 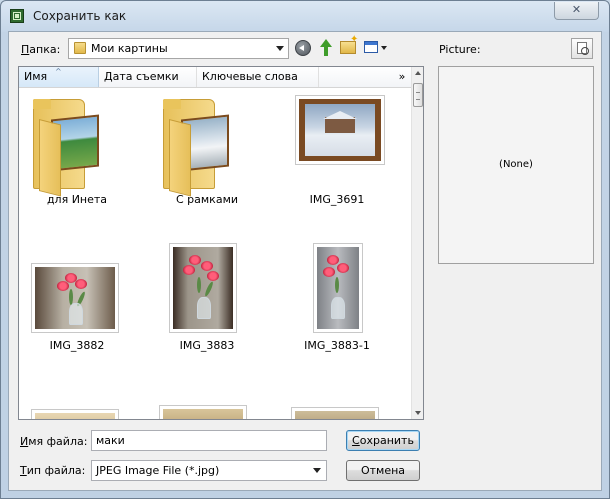 I want to click on scroll-thumb, so click(x=418, y=95).